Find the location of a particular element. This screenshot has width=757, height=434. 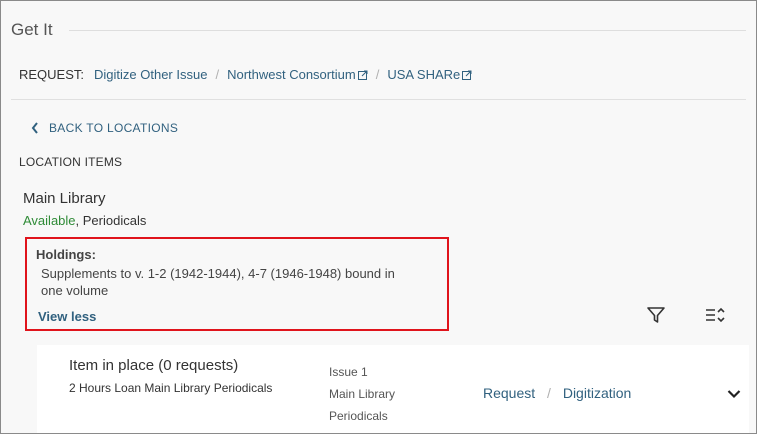

usa-share-label: USA SHARe is located at coordinates (424, 74).